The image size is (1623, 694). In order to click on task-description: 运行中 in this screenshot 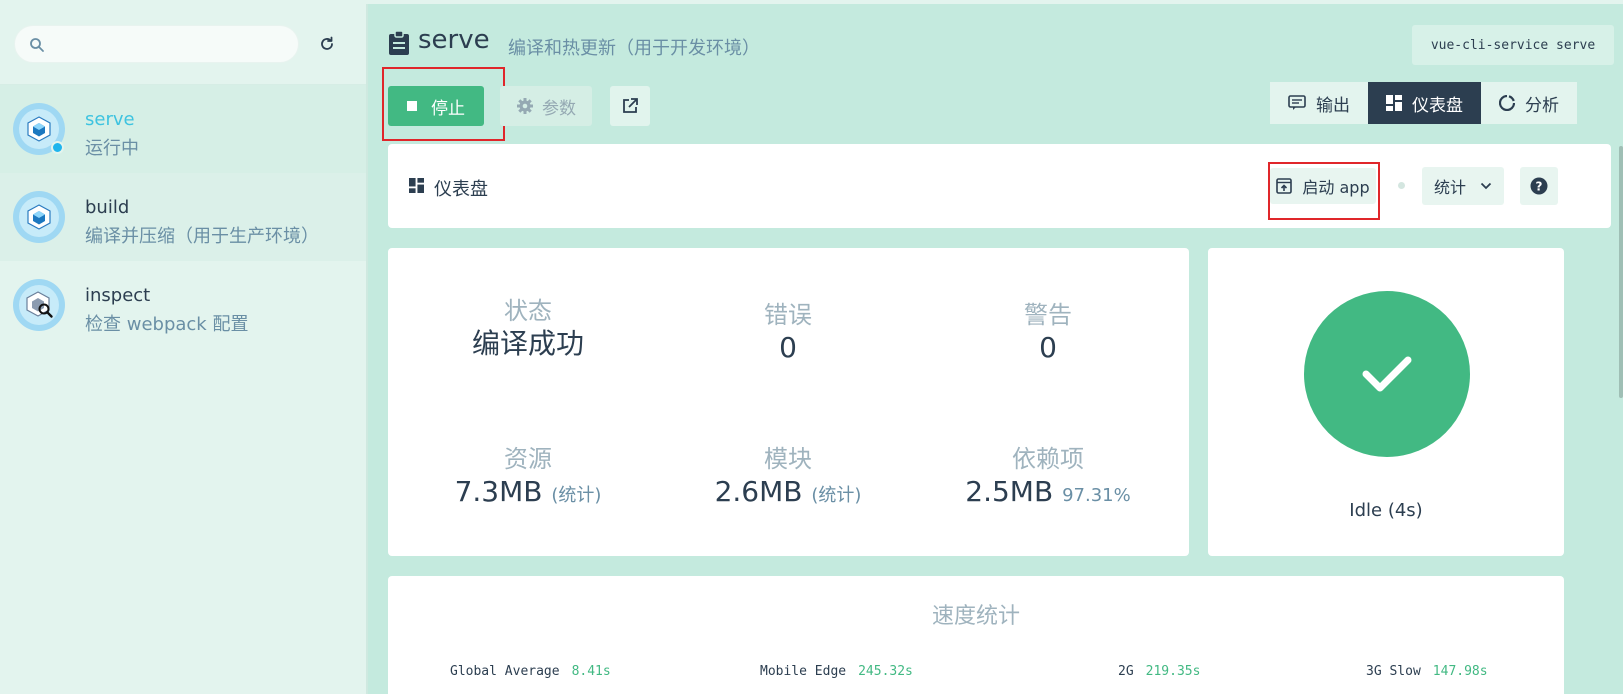, I will do `click(112, 148)`.